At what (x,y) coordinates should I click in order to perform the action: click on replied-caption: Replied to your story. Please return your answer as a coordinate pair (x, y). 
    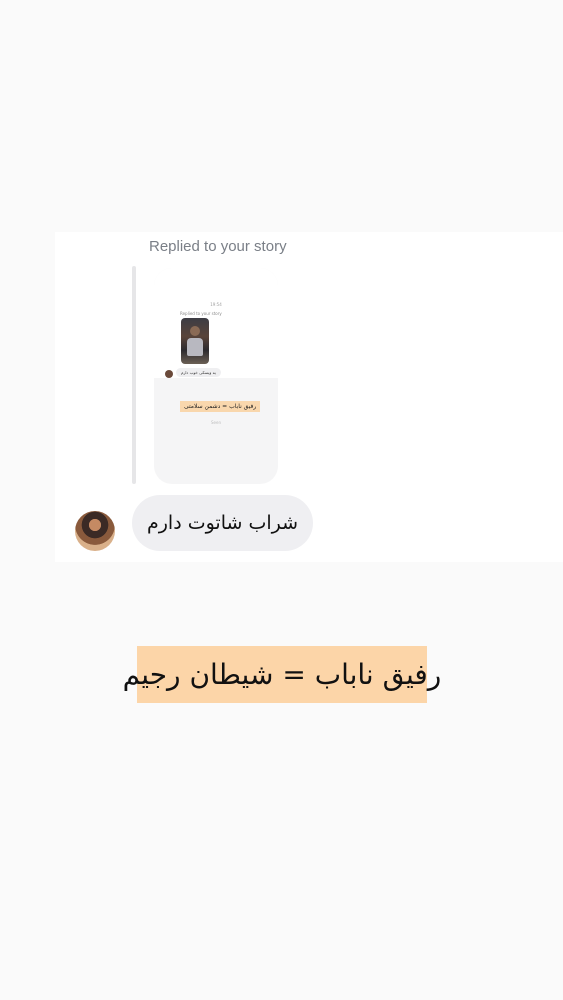
    Looking at the image, I should click on (218, 246).